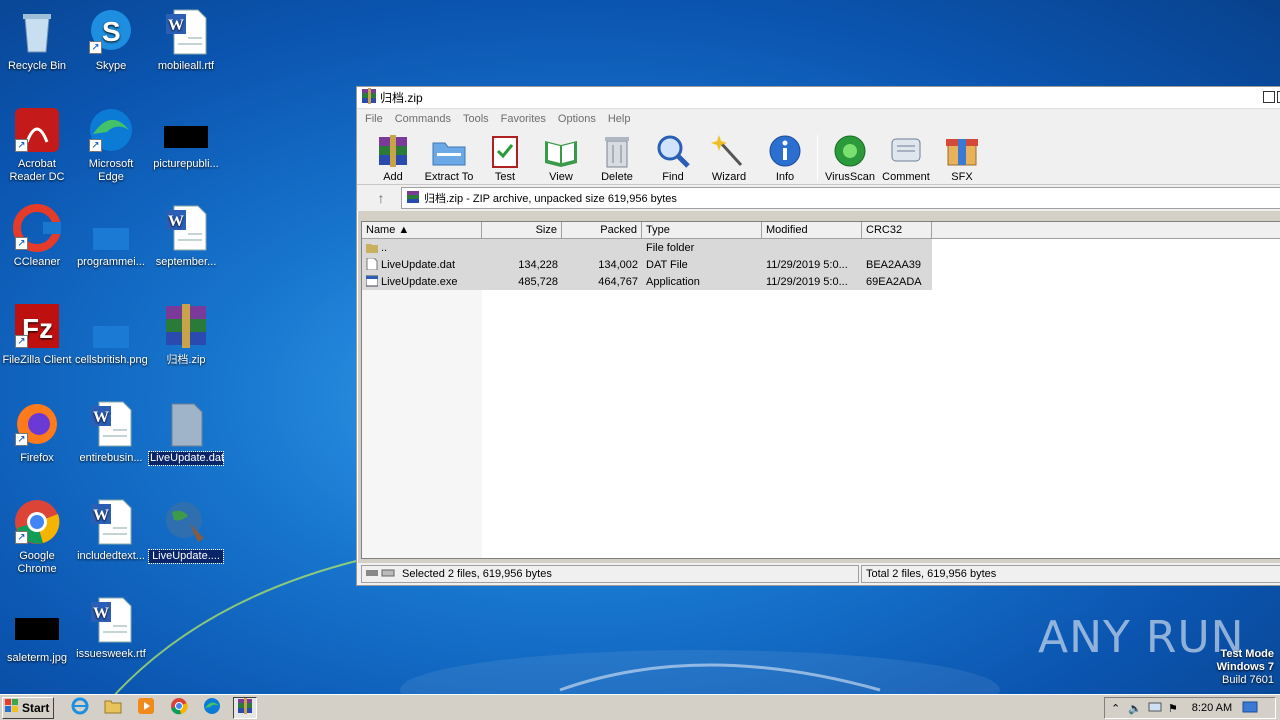  I want to click on row-name: LiveUpdate.dat, so click(418, 265).